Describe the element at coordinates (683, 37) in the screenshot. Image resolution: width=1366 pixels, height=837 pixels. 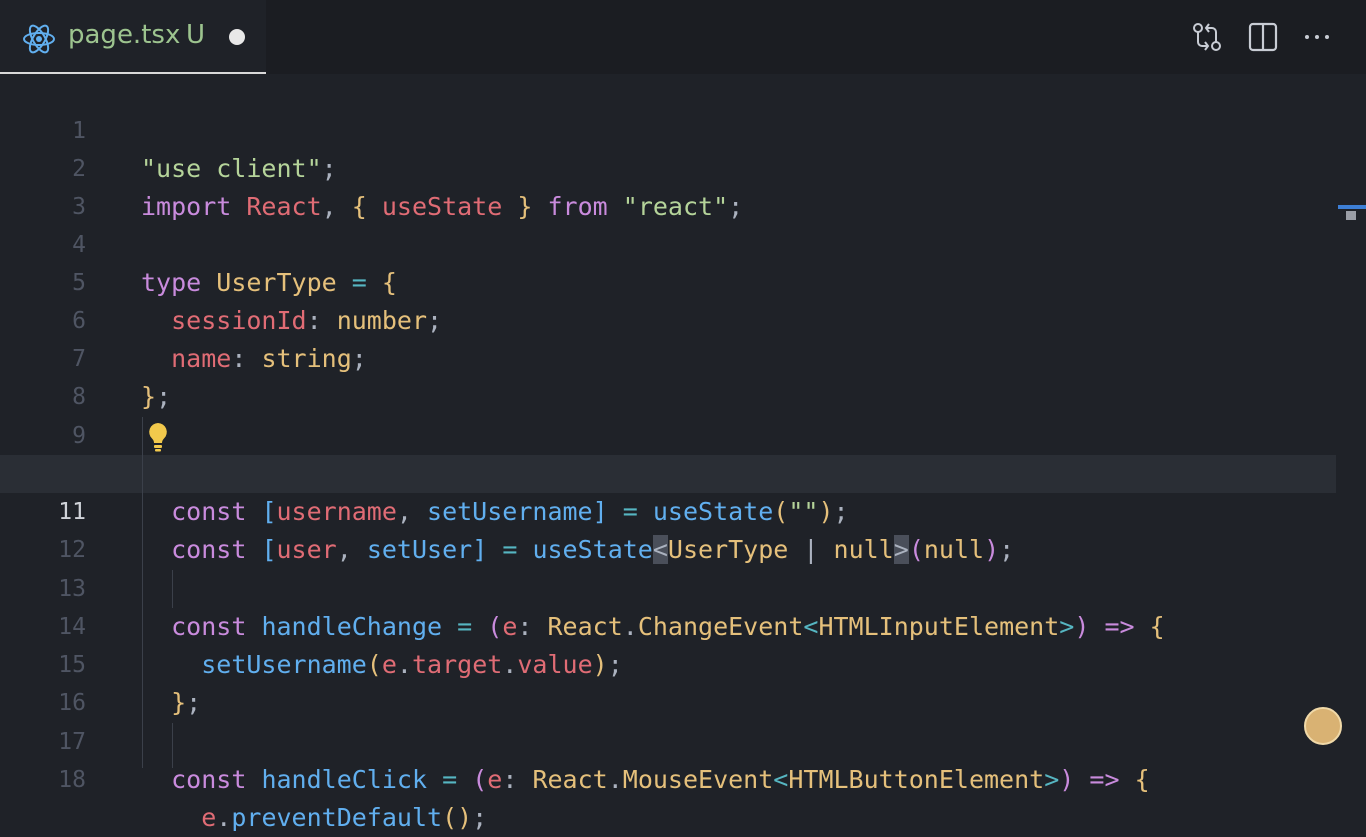
I see `editor-tab-bar: page.tsx U` at that location.